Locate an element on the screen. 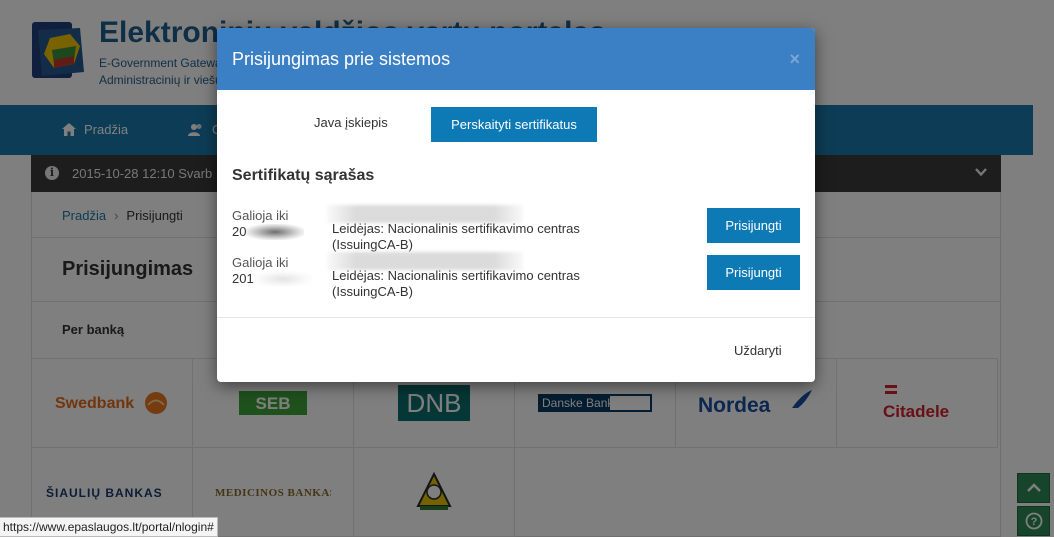  valid-until-date: 20 is located at coordinates (268, 232).